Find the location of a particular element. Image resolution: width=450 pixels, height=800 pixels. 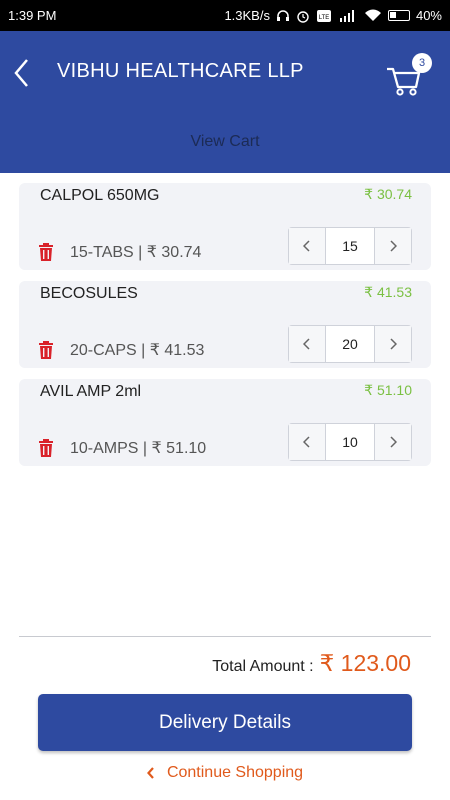

quantity-value: 20 is located at coordinates (350, 344).